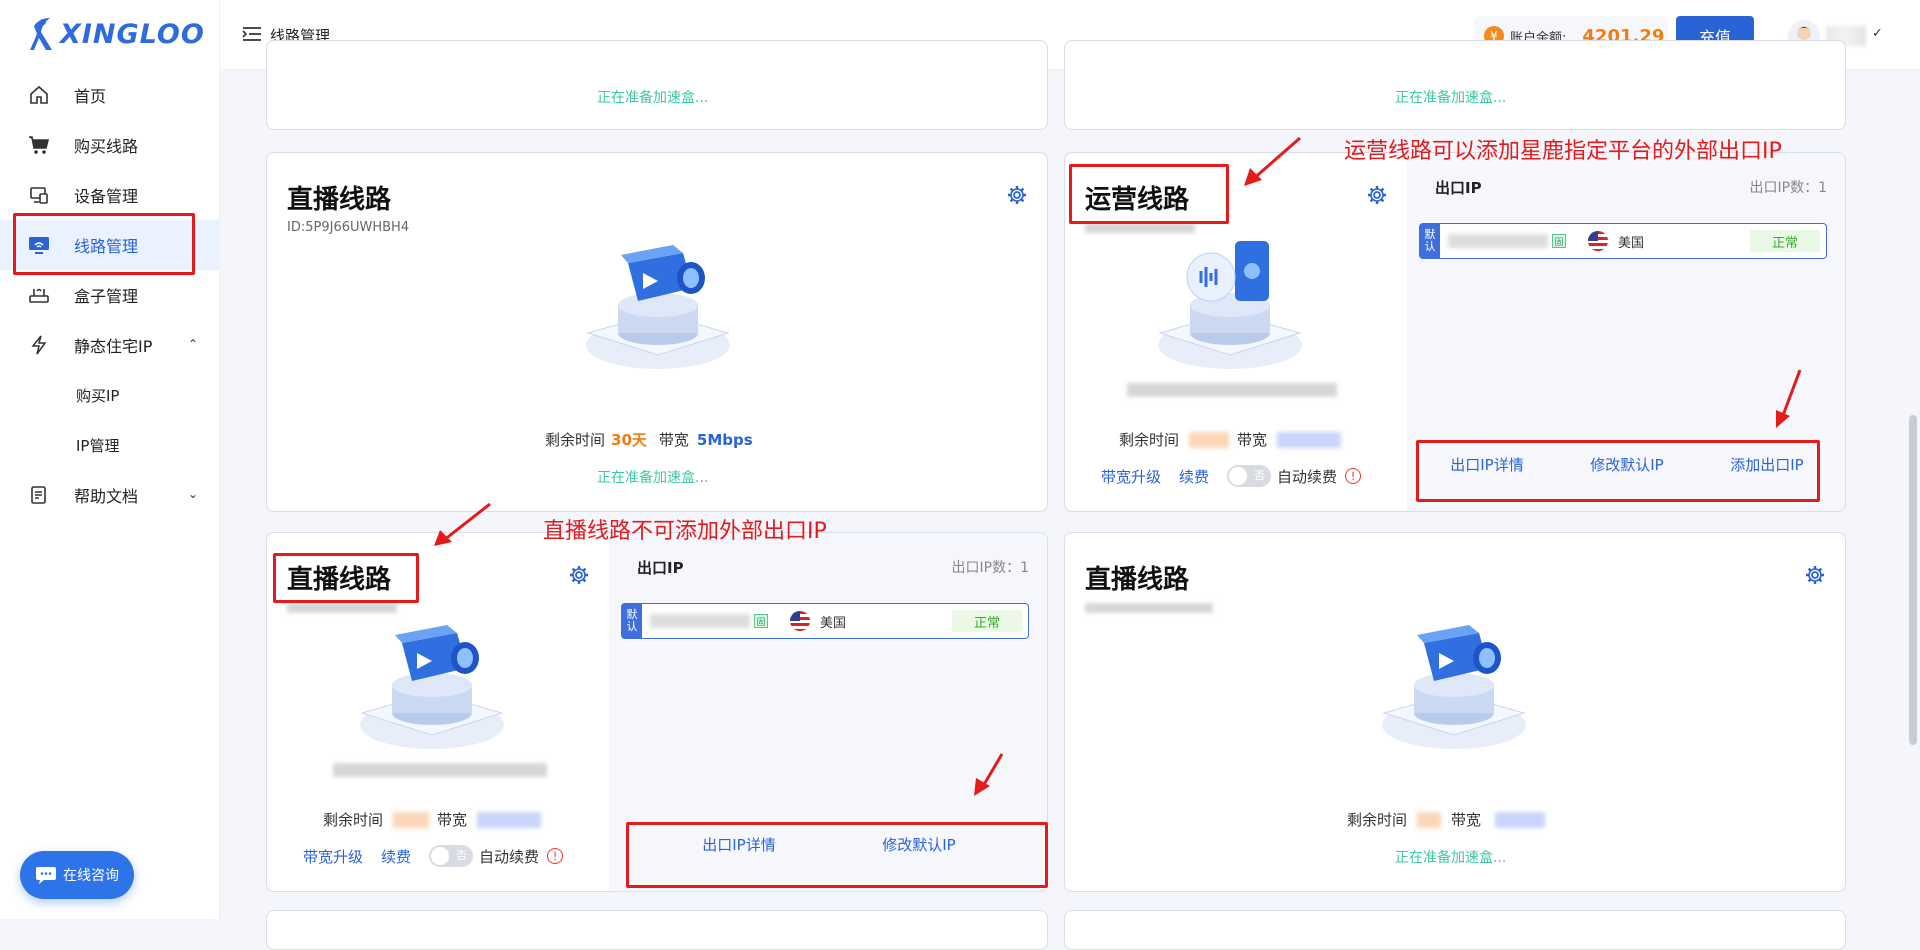  Describe the element at coordinates (39, 295) in the screenshot. I see `router-icon` at that location.